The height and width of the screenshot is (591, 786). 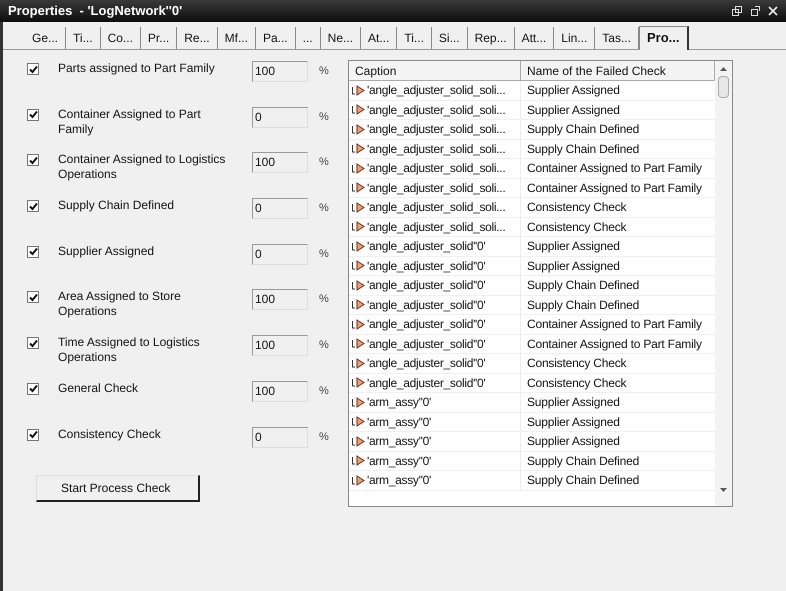 I want to click on check-label: General Check, so click(x=99, y=388).